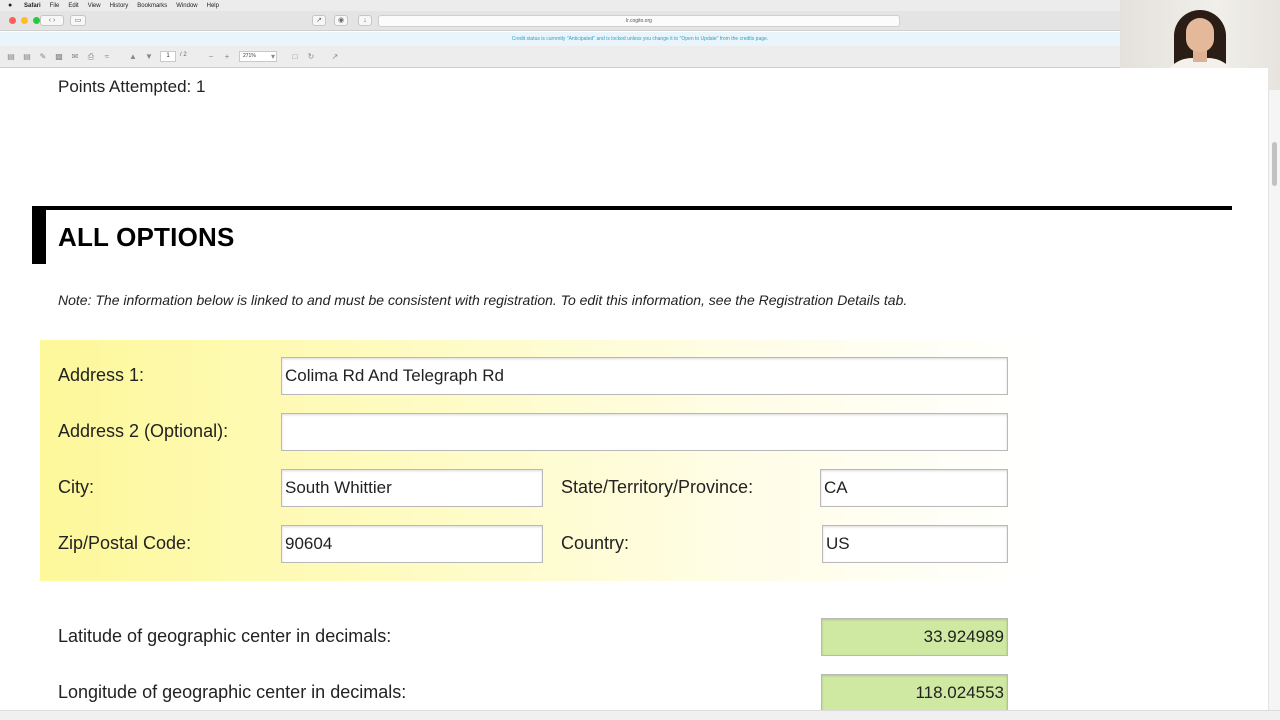 The image size is (1280, 720). What do you see at coordinates (78, 20) in the screenshot?
I see `sidebar-button: ▭` at bounding box center [78, 20].